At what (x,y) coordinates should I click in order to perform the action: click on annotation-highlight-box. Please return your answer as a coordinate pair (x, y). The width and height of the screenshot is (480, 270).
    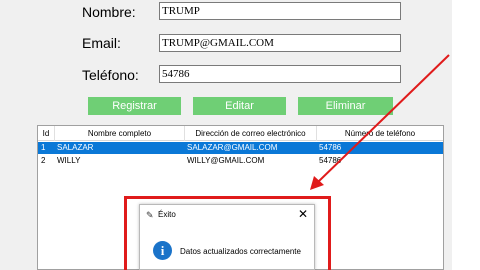
    Looking at the image, I should click on (227, 233).